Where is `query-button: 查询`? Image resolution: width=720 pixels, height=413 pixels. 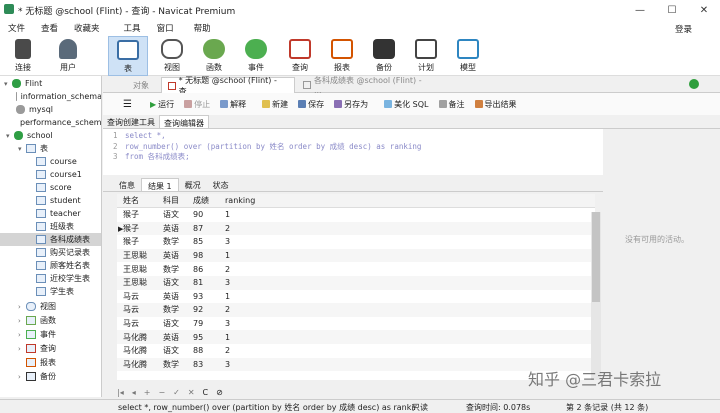
query-button: 查询 is located at coordinates (300, 56).